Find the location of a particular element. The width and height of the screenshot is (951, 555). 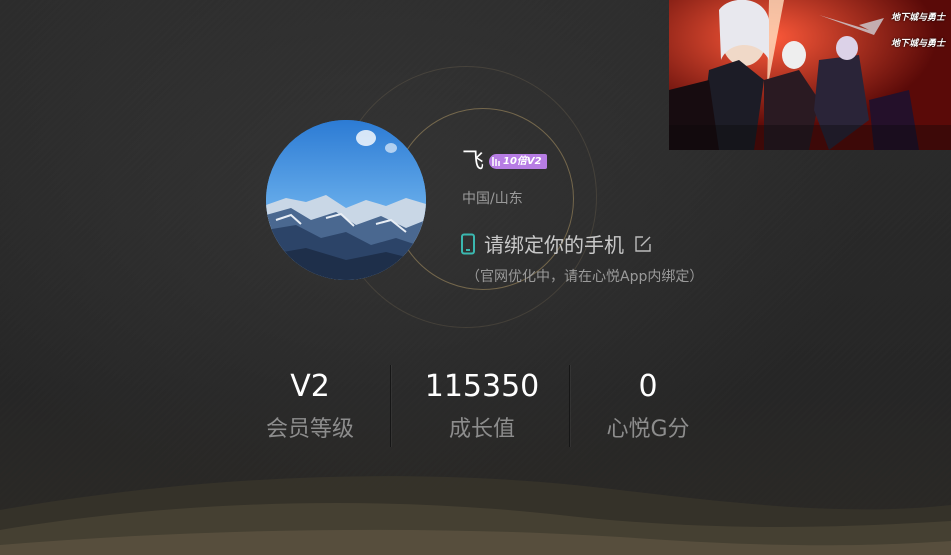

stat-label: 成长值 is located at coordinates (481, 429).